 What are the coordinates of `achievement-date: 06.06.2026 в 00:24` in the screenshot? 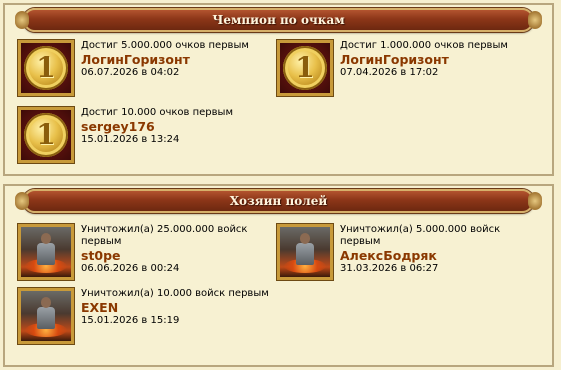 It's located at (130, 268).